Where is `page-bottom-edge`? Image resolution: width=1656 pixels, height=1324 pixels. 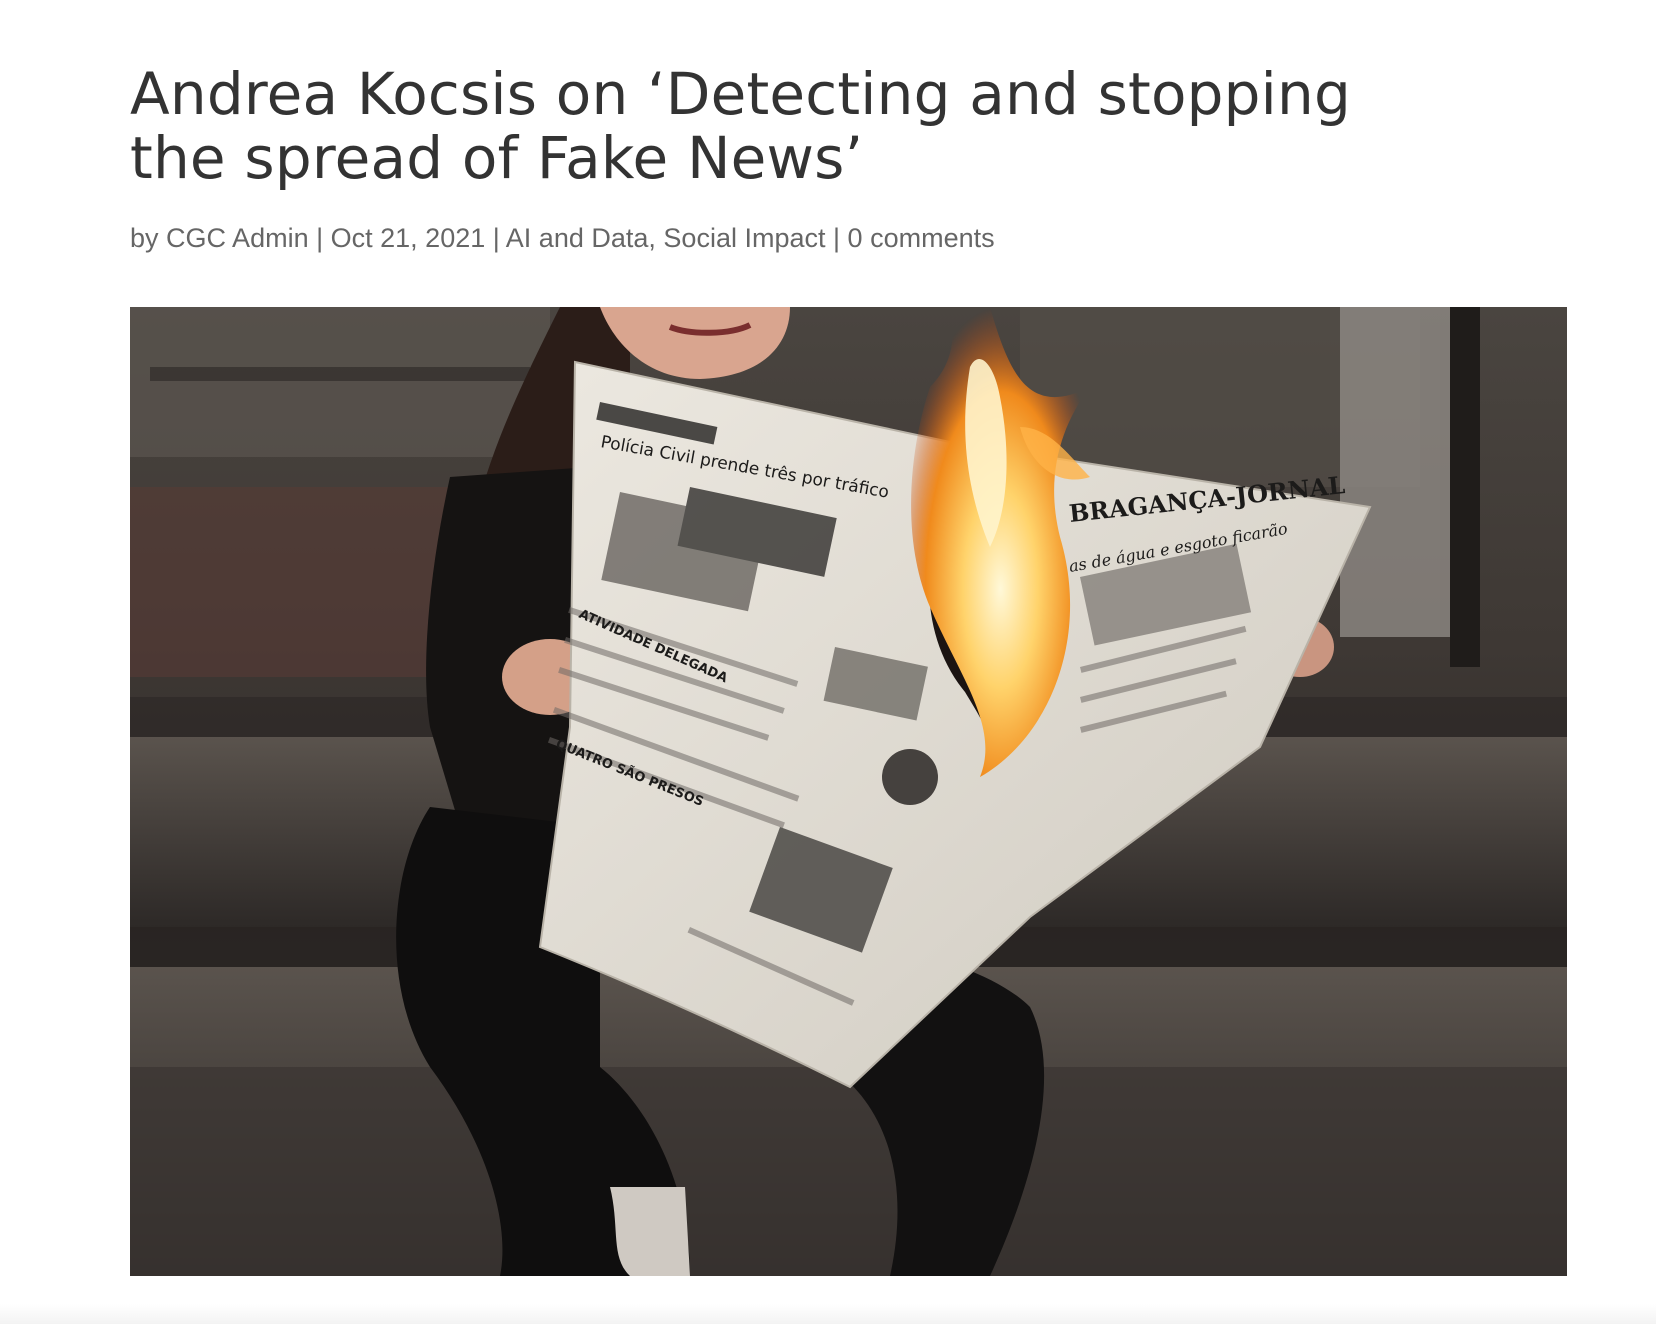
page-bottom-edge is located at coordinates (828, 1314).